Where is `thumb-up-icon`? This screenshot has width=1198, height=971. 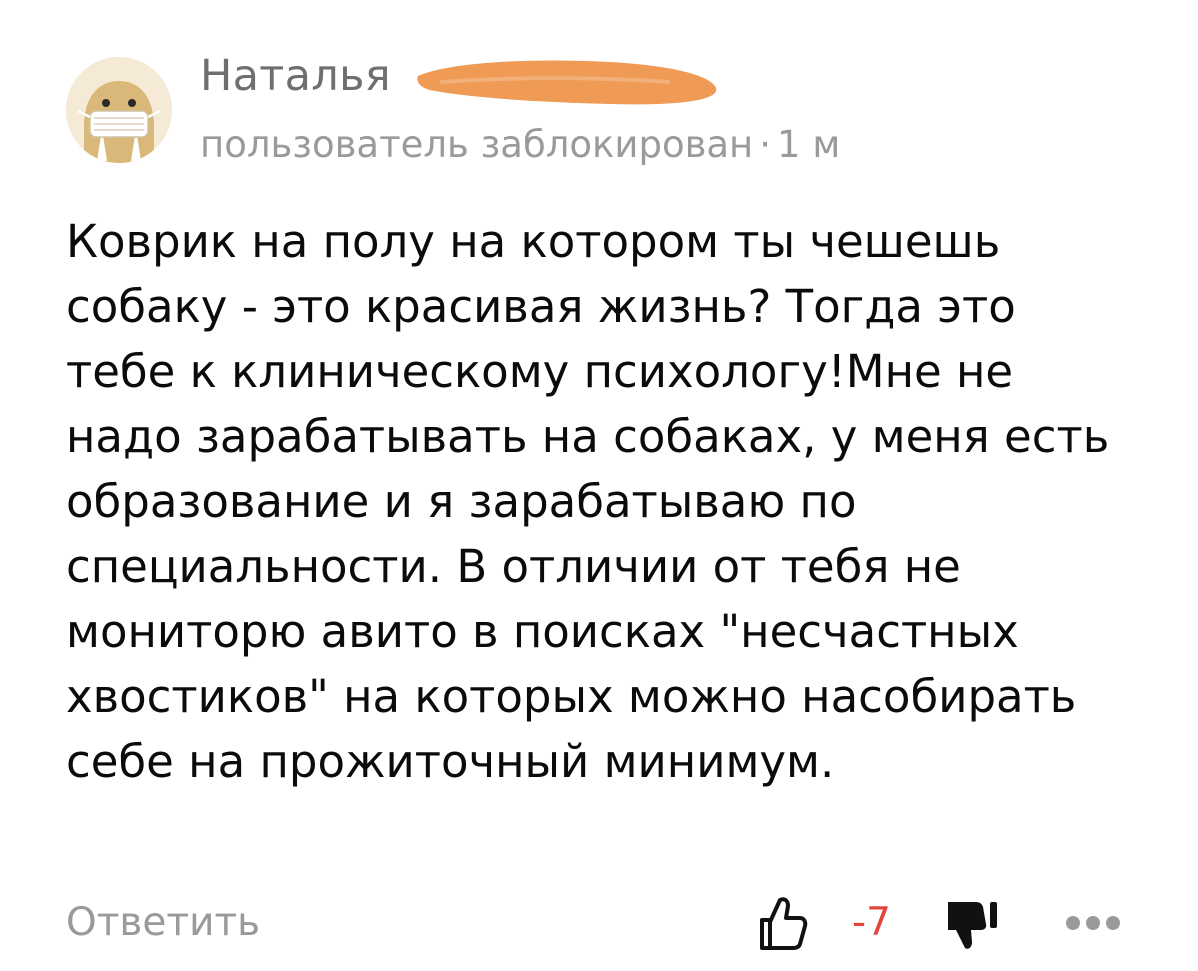
thumb-up-icon is located at coordinates (783, 922).